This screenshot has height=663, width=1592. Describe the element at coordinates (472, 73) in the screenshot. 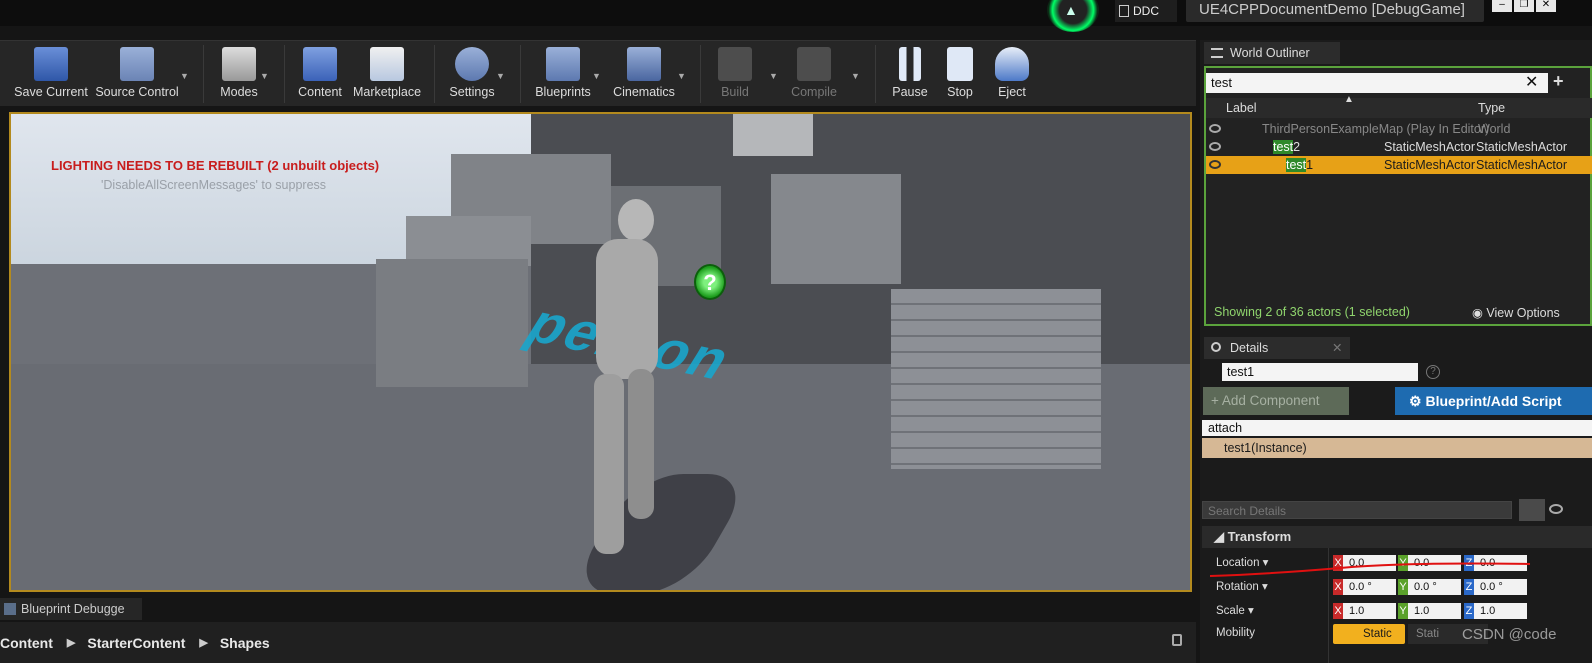

I see `settings-button: Settings` at that location.